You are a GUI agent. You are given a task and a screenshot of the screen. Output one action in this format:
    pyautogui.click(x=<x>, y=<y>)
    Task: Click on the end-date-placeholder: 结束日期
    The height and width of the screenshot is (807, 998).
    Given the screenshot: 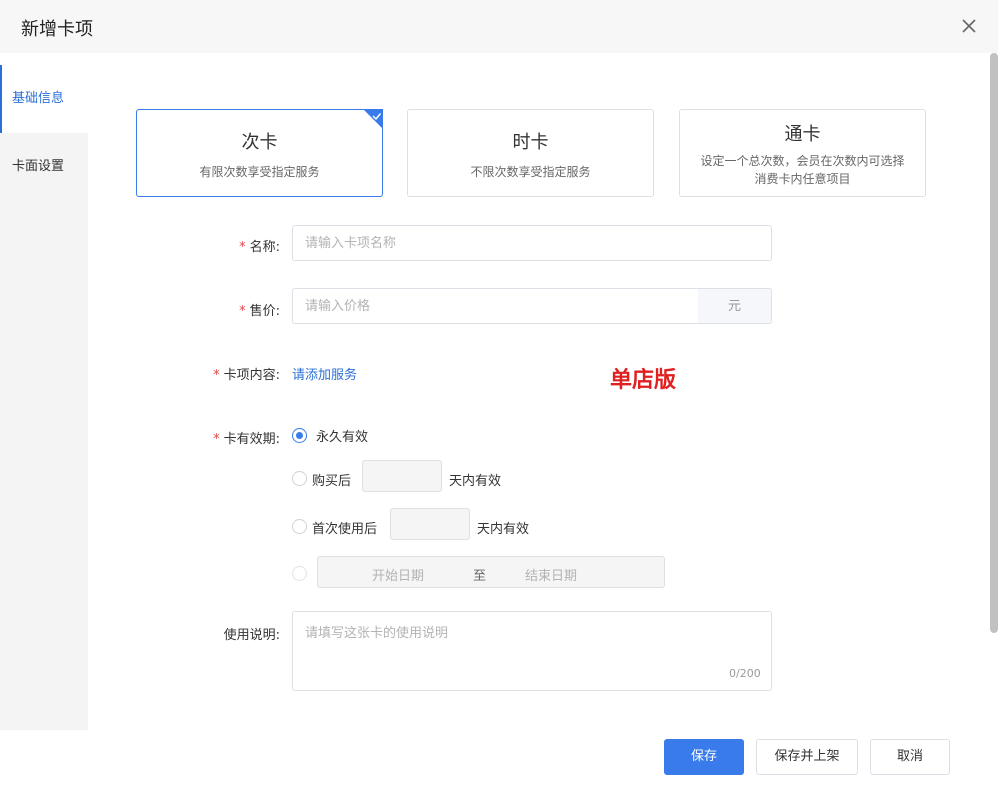 What is the action you would take?
    pyautogui.click(x=551, y=576)
    